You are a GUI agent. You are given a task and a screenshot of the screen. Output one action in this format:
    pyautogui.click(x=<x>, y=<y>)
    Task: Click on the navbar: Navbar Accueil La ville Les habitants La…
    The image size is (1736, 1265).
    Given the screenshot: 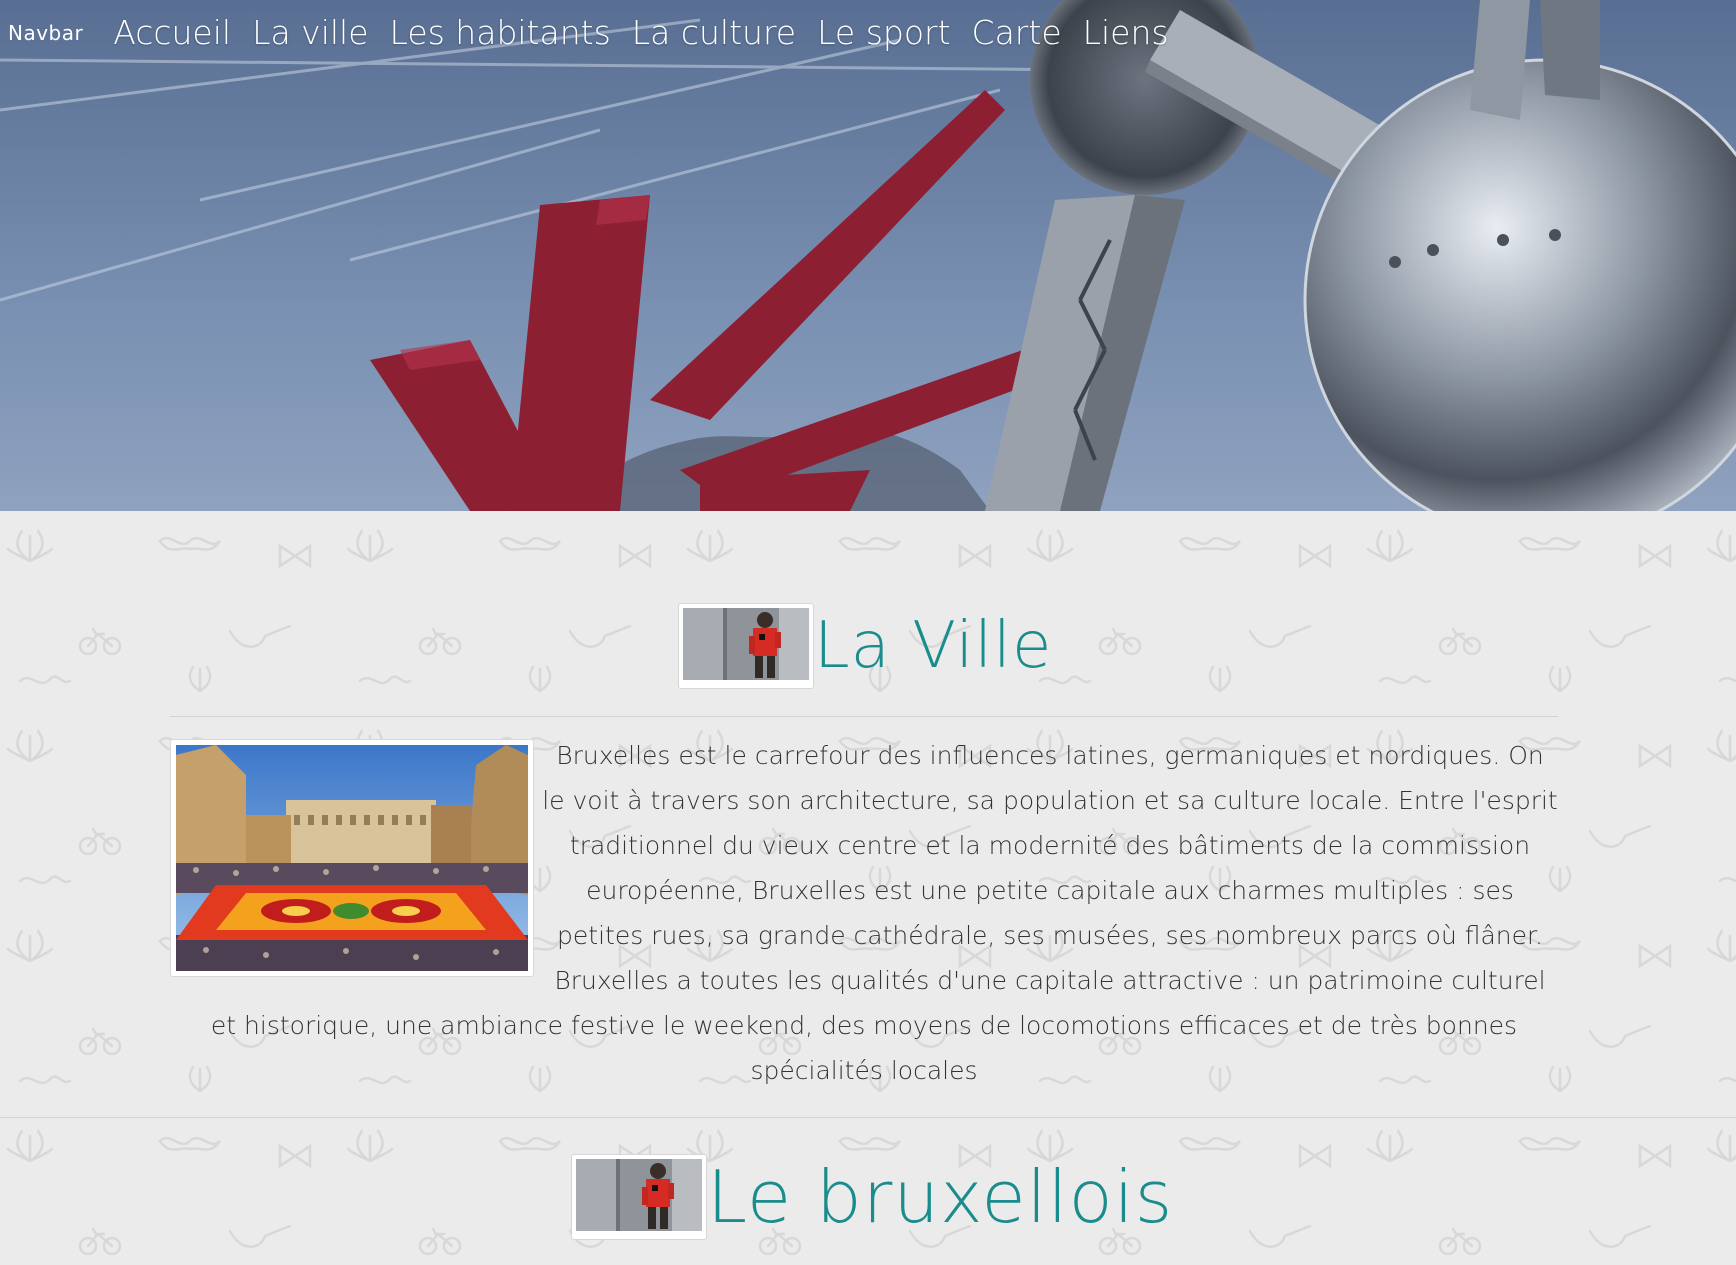 What is the action you would take?
    pyautogui.click(x=868, y=32)
    